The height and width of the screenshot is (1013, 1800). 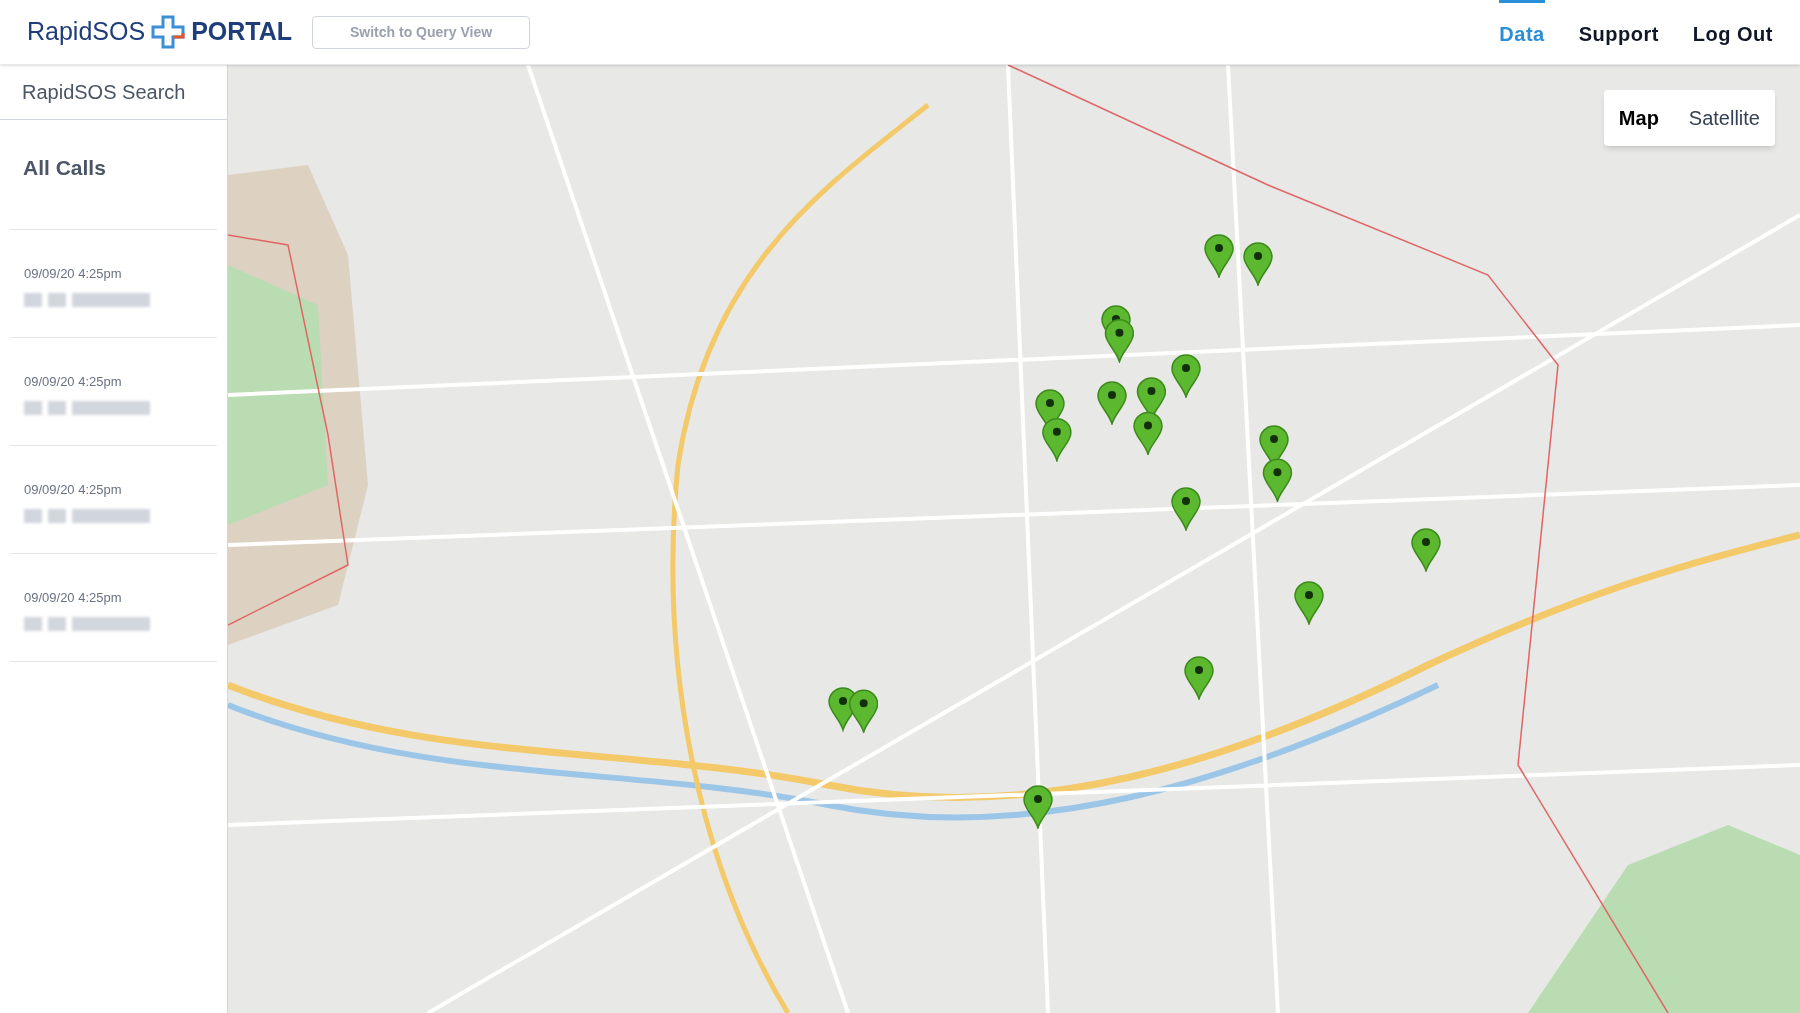 What do you see at coordinates (1638, 118) in the screenshot?
I see `map-type-toggle: Map` at bounding box center [1638, 118].